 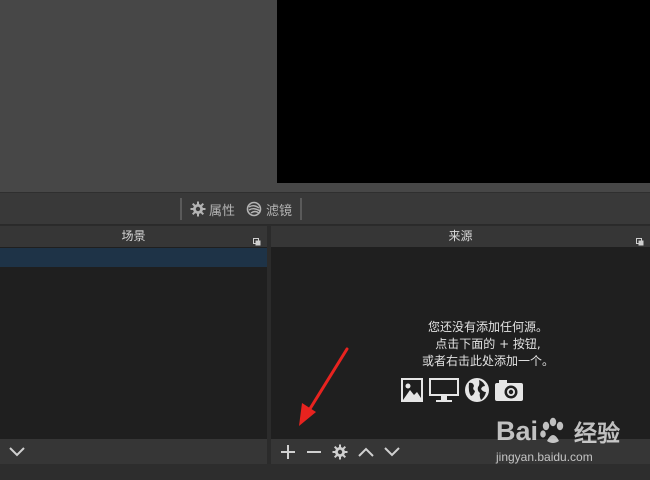 I want to click on watermark: Bai 经验 jingyan.baidu.com, so click(x=571, y=442).